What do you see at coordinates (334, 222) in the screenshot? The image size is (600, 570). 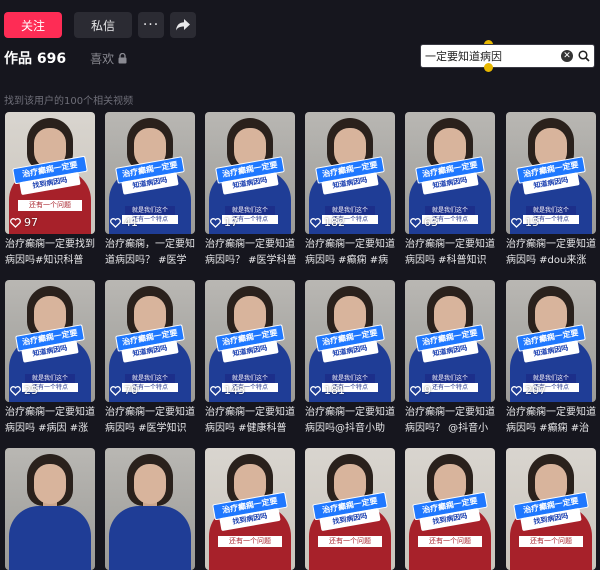 I see `like-count-value: 182` at bounding box center [334, 222].